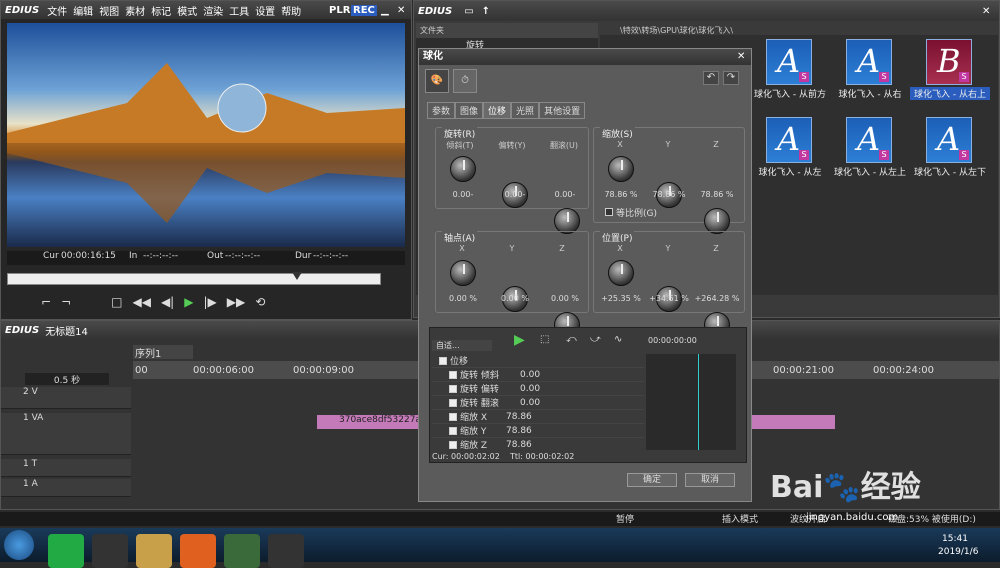 This screenshot has height=568, width=1000. What do you see at coordinates (562, 248) in the screenshot?
I see `pivot-z-label: Z` at bounding box center [562, 248].